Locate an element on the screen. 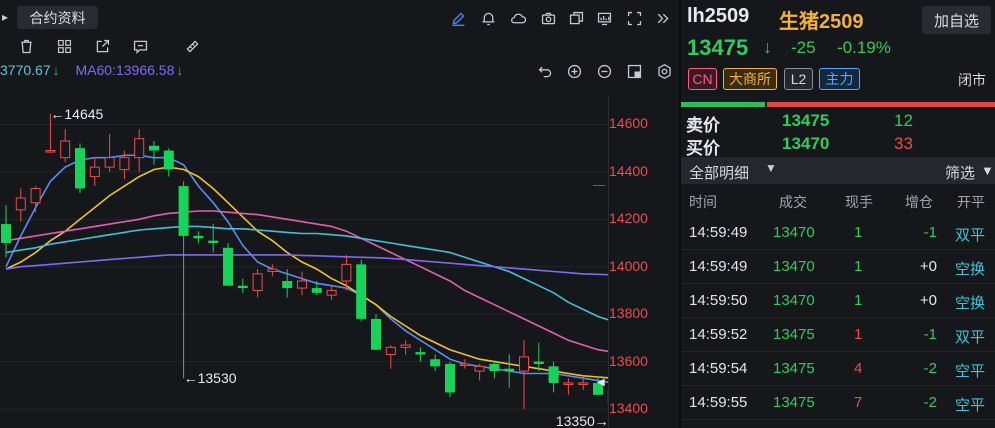 Image resolution: width=995 pixels, height=428 pixels. layout-grid-icon is located at coordinates (64, 46).